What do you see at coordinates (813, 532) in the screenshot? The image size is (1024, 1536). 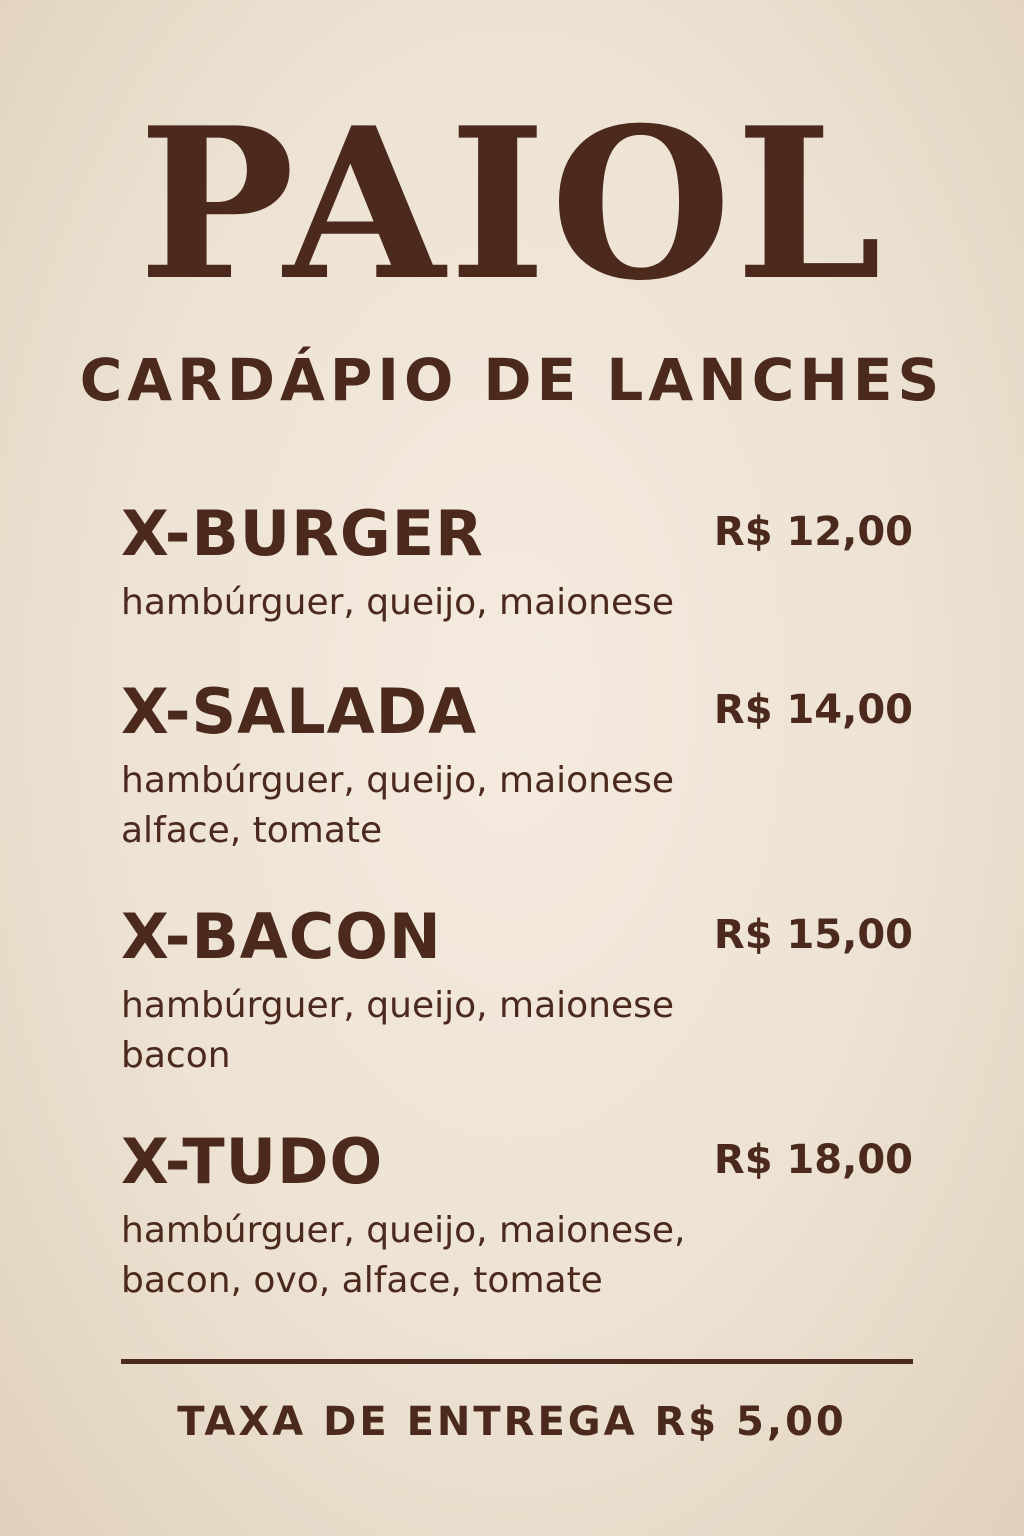 I see `menu-item-price: R$ 12,00` at bounding box center [813, 532].